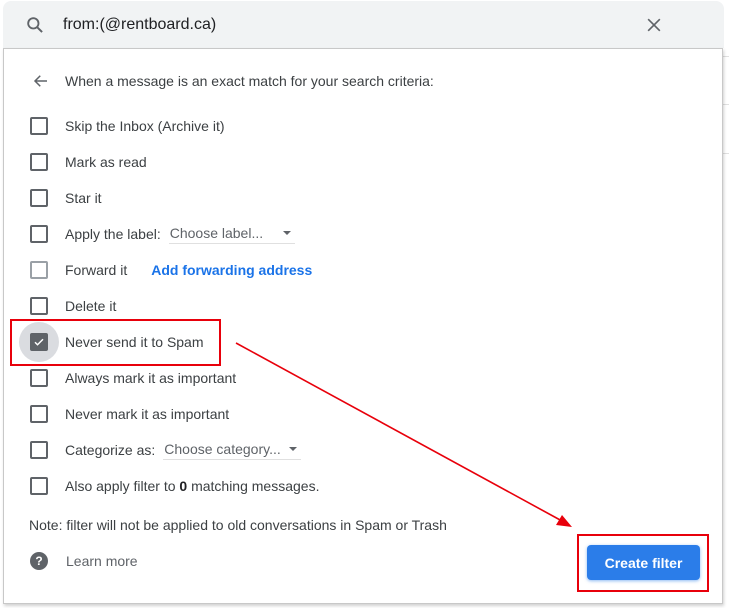 The height and width of the screenshot is (608, 729). I want to click on arrow-left-icon, so click(41, 81).